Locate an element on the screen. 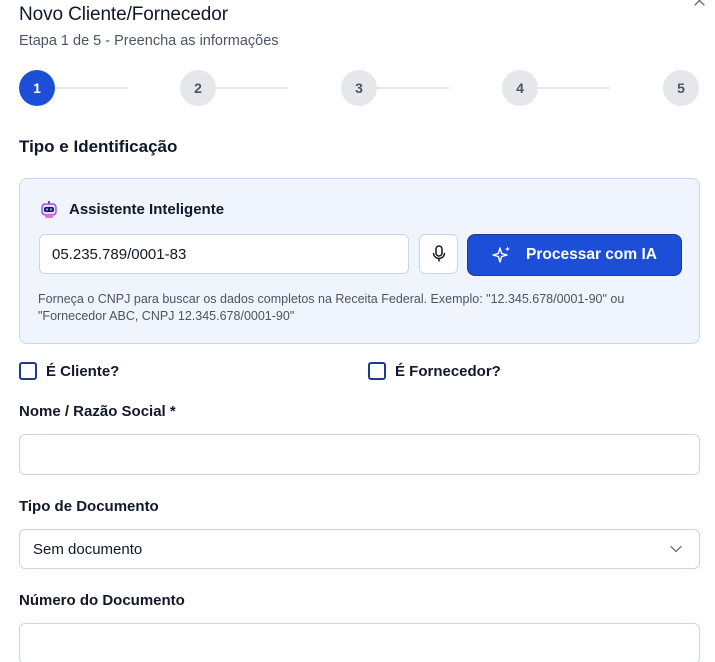  stepper: 1 2 3 4 5 is located at coordinates (359, 88).